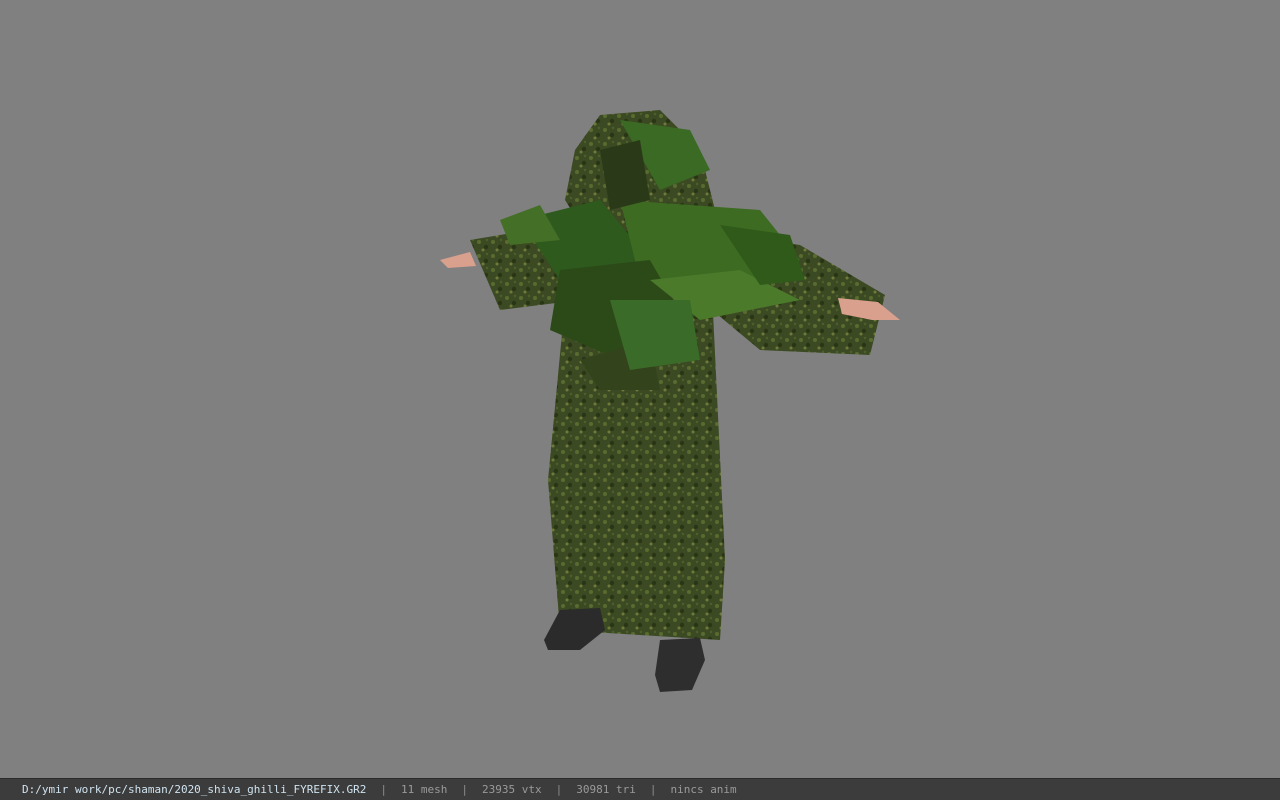 The image size is (1280, 800). I want to click on vertex-count: 23935 vtx, so click(511, 789).